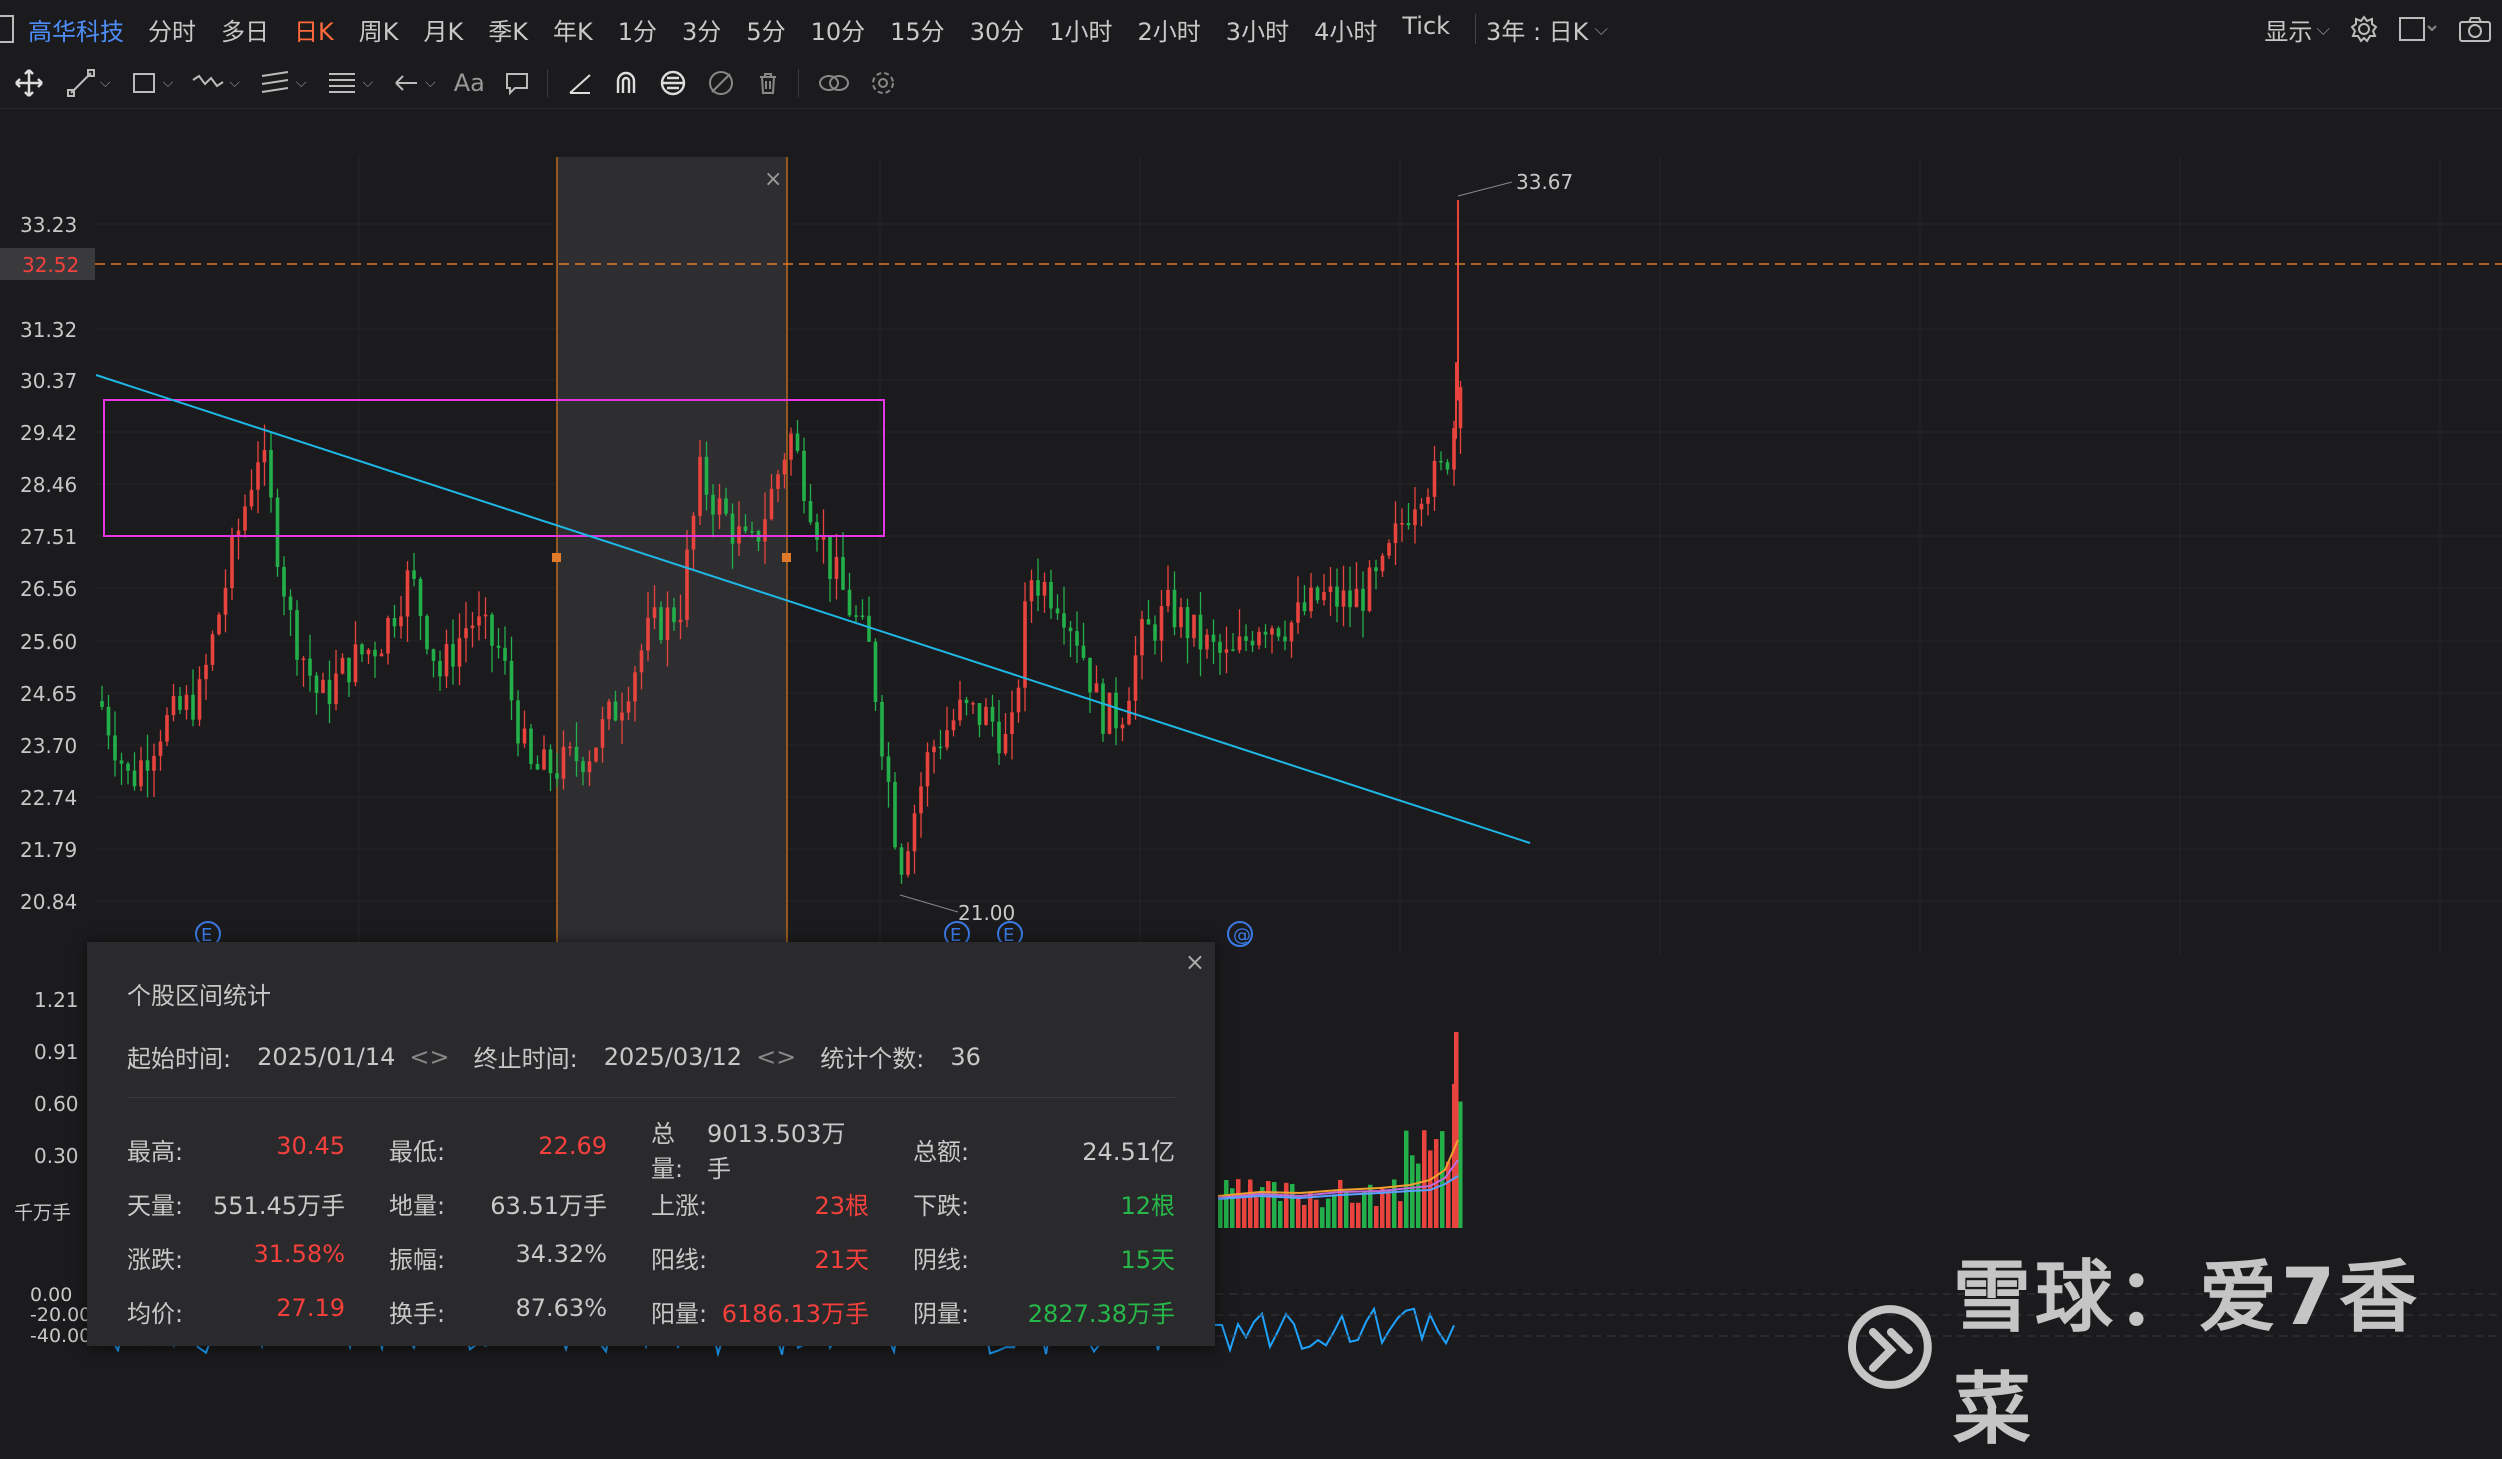 Image resolution: width=2502 pixels, height=1459 pixels. What do you see at coordinates (429, 1057) in the screenshot?
I see `start-adjust-icon: <>` at bounding box center [429, 1057].